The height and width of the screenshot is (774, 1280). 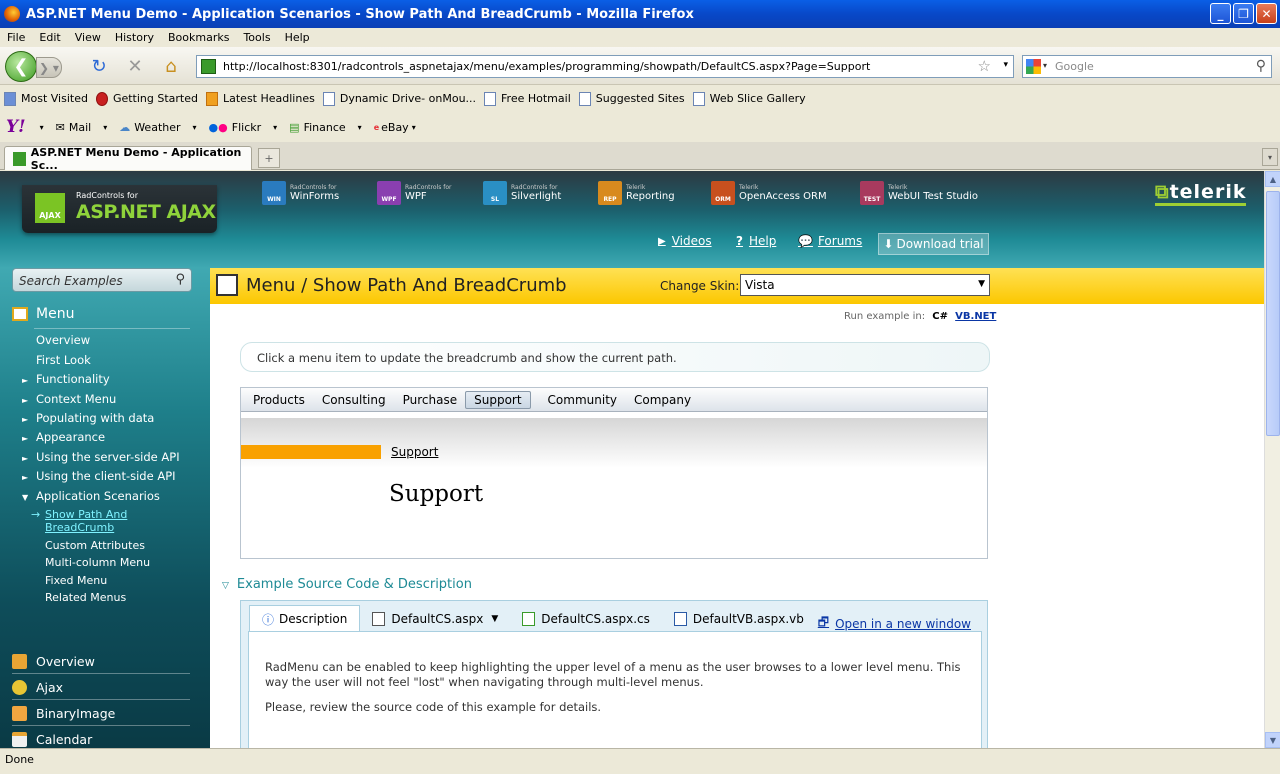 I want to click on forward-button: ❯ ▾, so click(x=49, y=67).